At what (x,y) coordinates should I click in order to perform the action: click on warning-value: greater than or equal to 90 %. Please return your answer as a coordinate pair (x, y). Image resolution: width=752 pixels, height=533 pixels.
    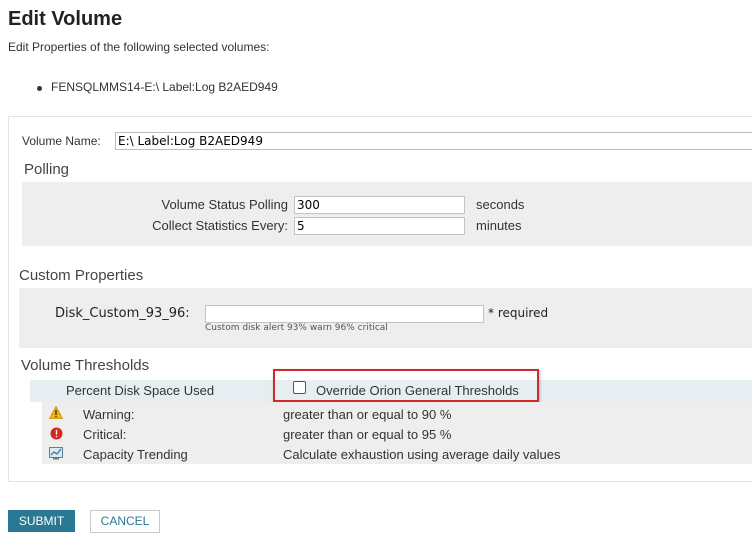
    Looking at the image, I should click on (367, 414).